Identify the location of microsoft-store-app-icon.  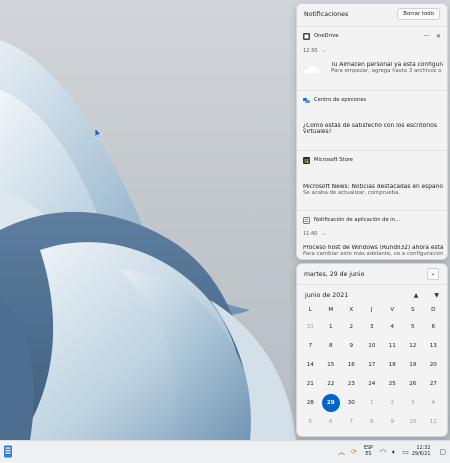
(306, 160).